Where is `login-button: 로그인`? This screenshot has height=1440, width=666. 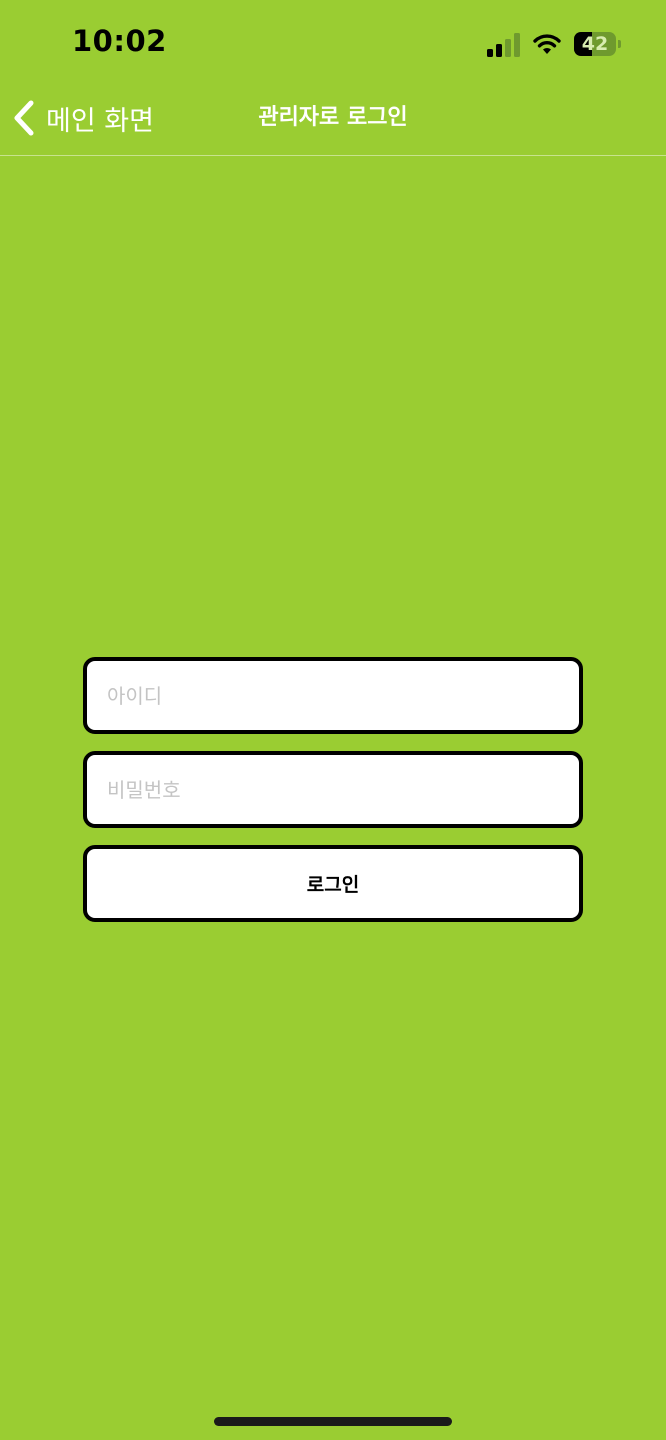
login-button: 로그인 is located at coordinates (333, 883).